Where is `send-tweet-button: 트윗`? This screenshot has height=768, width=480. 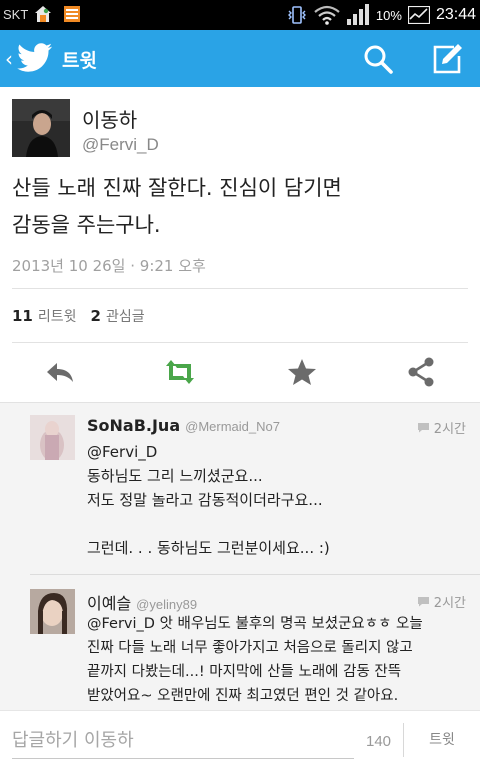 send-tweet-button: 트윗 is located at coordinates (442, 740).